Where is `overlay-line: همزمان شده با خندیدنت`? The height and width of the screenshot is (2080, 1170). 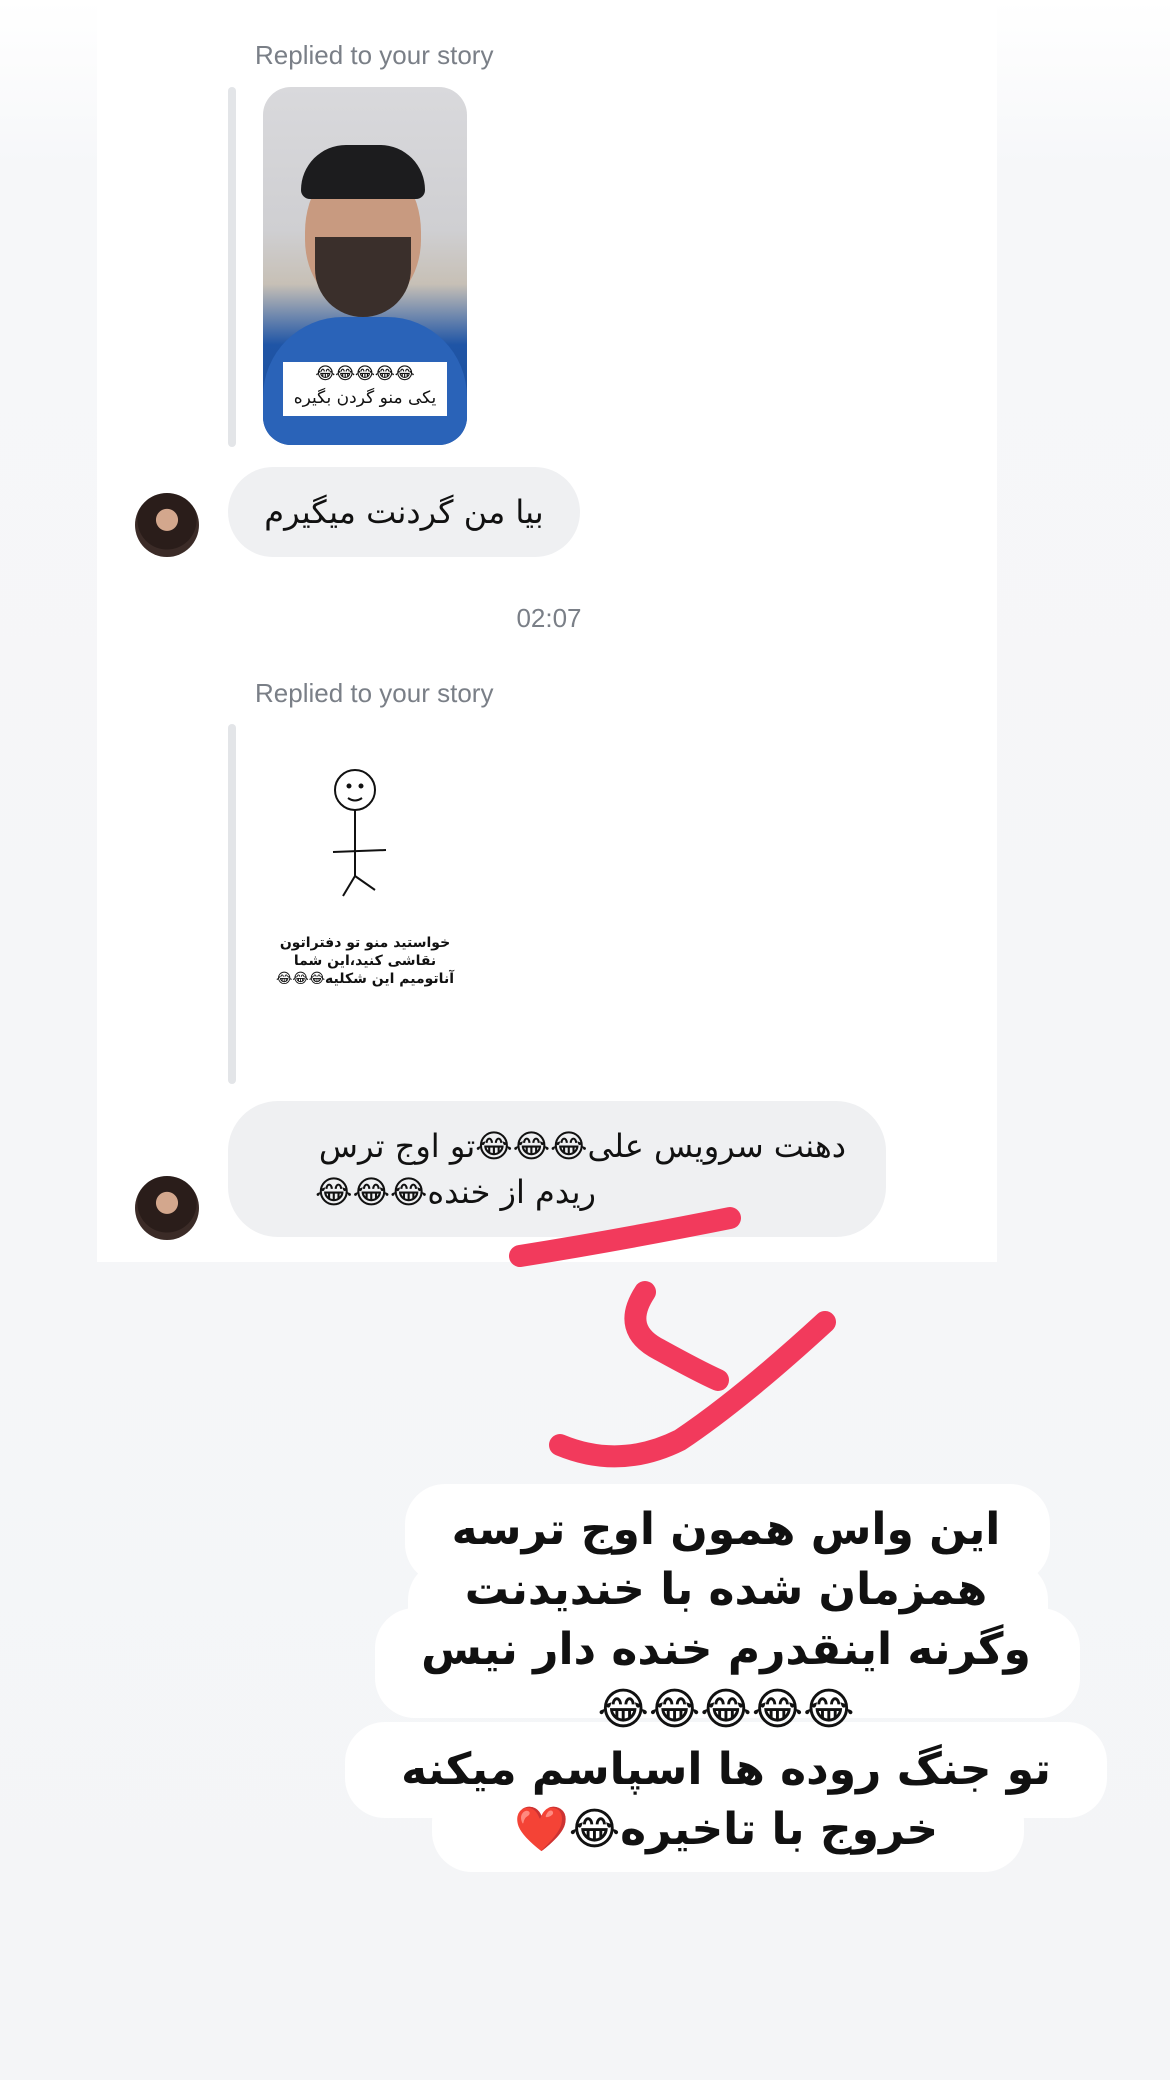
overlay-line: همزمان شده با خندیدنت is located at coordinates (726, 1589).